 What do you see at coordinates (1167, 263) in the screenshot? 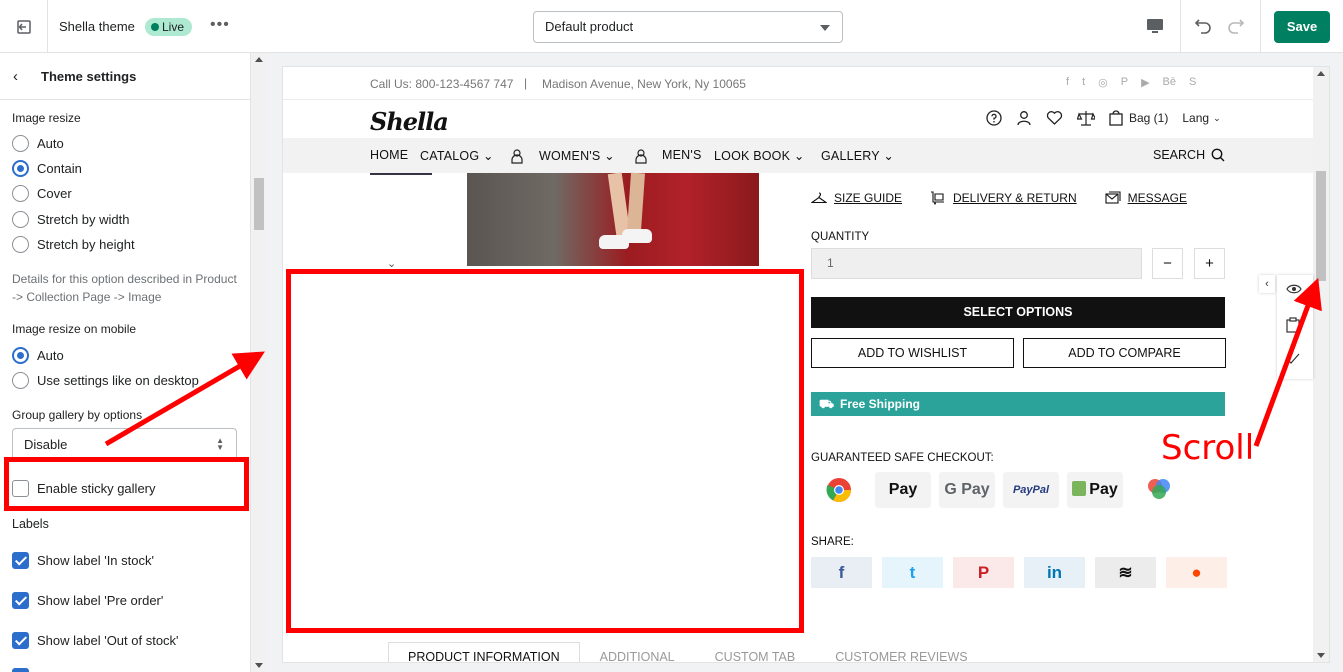
I see `quantity-decrease-button: −` at bounding box center [1167, 263].